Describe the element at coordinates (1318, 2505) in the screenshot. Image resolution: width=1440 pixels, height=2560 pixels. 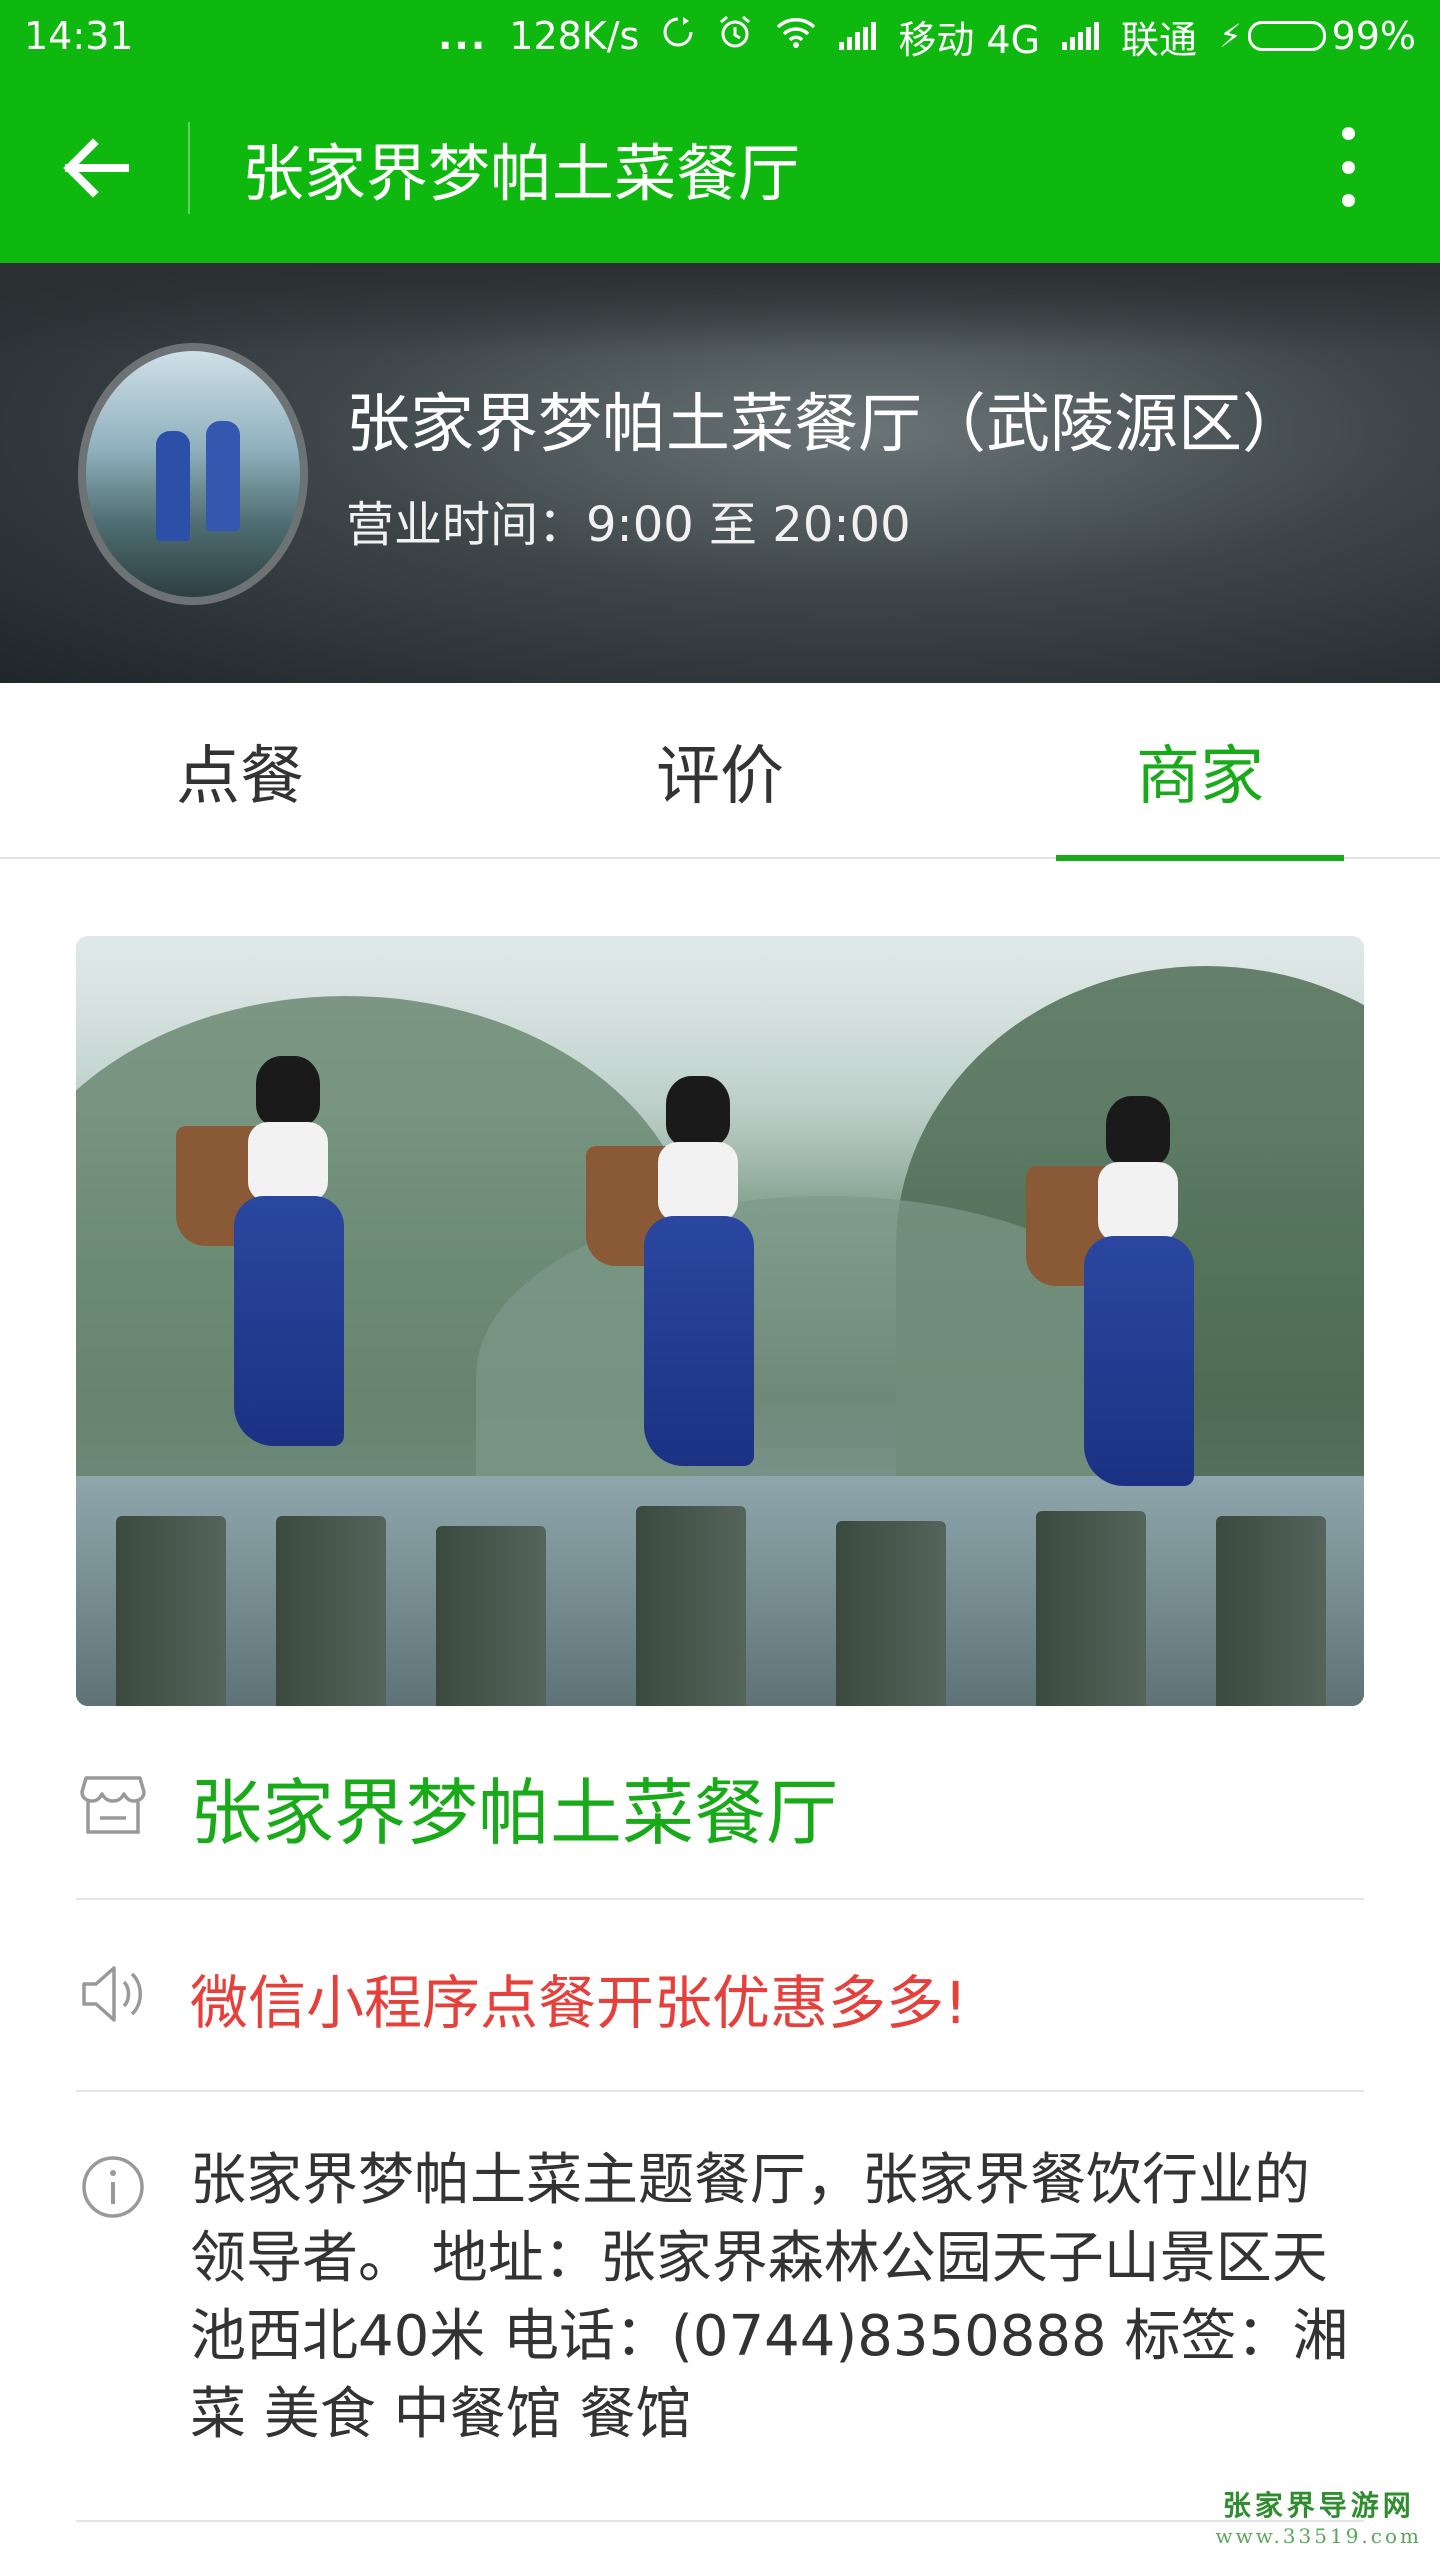
I see `watermark-line1: 张家界导游网` at that location.